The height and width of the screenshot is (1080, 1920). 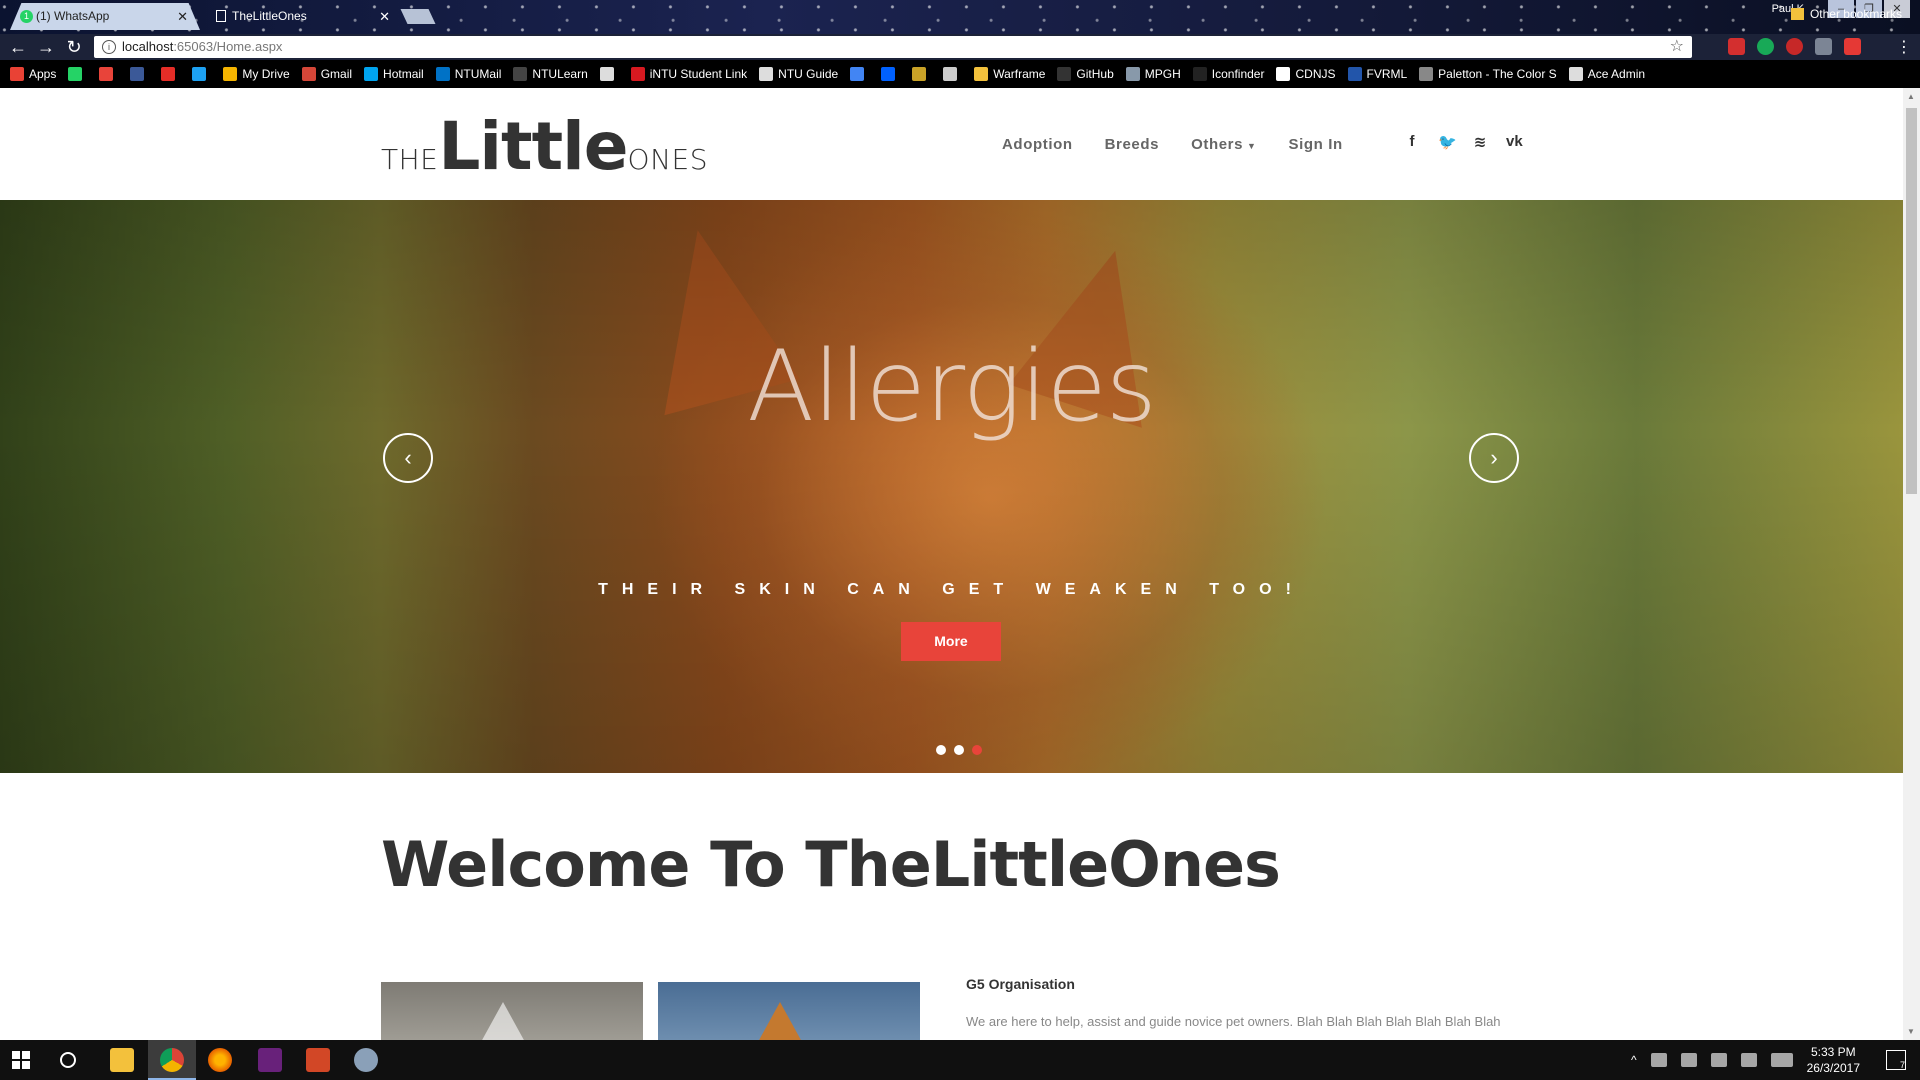 What do you see at coordinates (394, 74) in the screenshot?
I see `bookmark-item: Hotmail` at bounding box center [394, 74].